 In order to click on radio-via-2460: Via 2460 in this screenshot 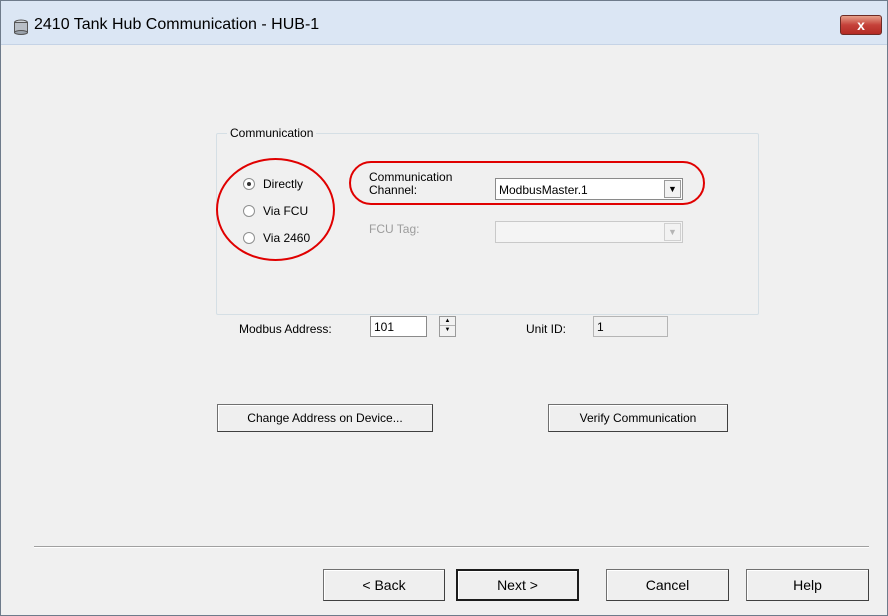, I will do `click(276, 238)`.